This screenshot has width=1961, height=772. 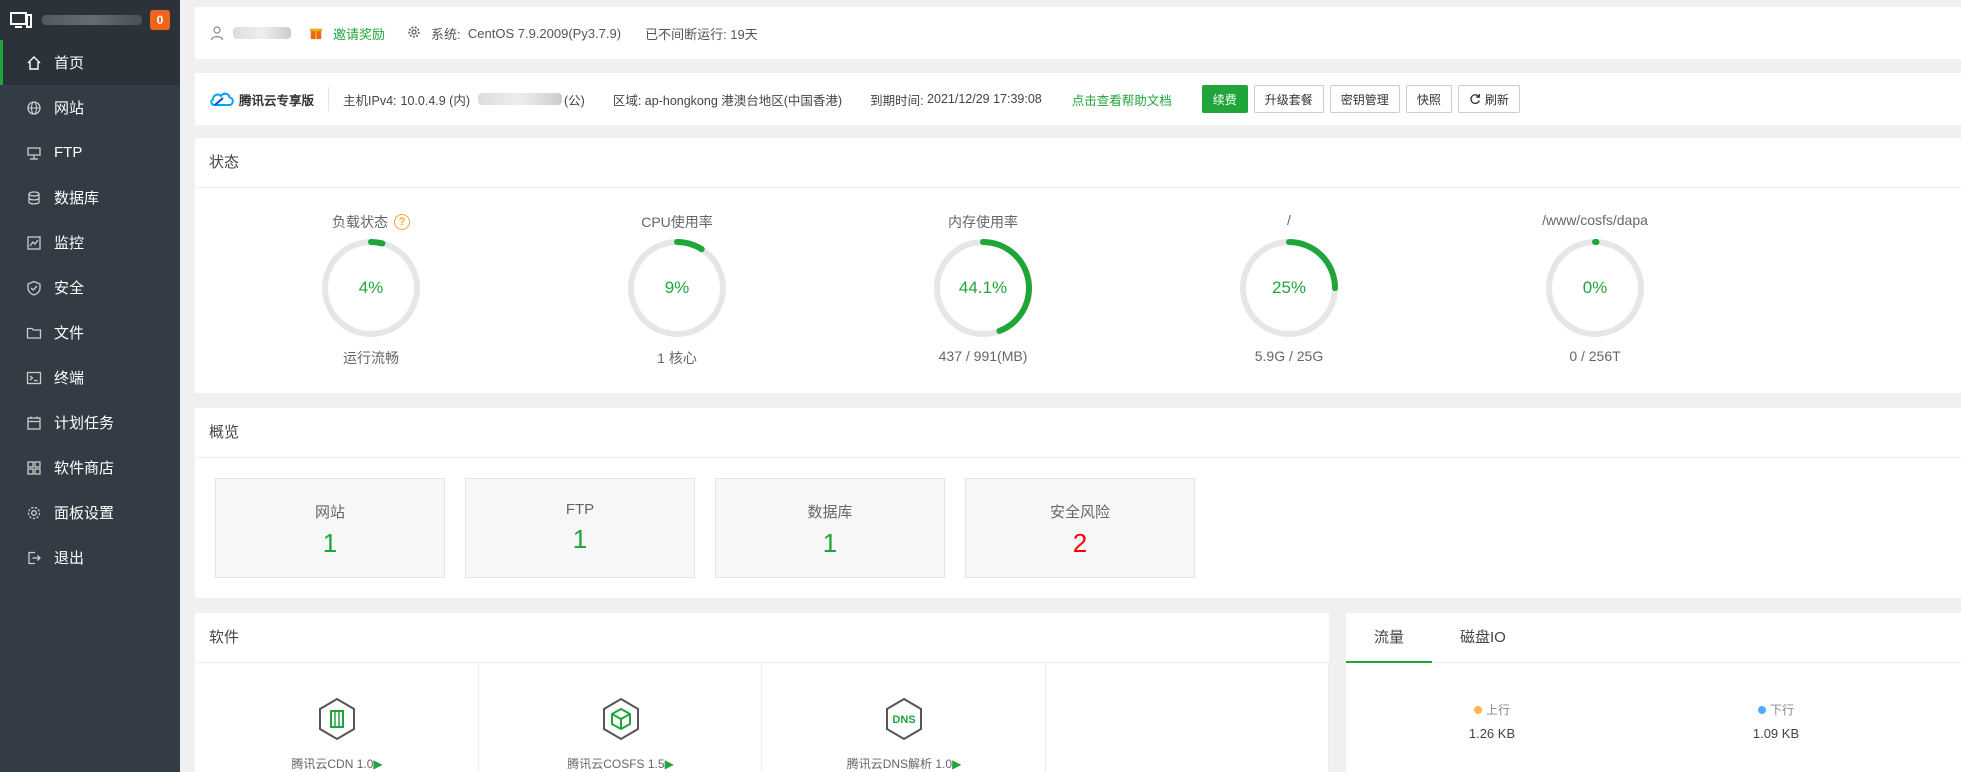 I want to click on sidebar-item-label: FTP, so click(x=68, y=152).